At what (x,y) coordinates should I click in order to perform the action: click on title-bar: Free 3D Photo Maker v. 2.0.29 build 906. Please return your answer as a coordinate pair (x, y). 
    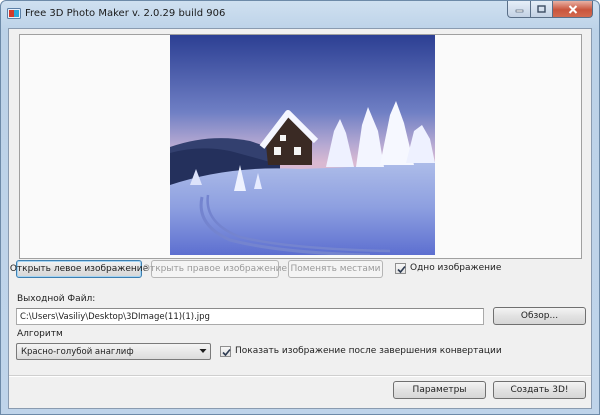
    Looking at the image, I should click on (300, 14).